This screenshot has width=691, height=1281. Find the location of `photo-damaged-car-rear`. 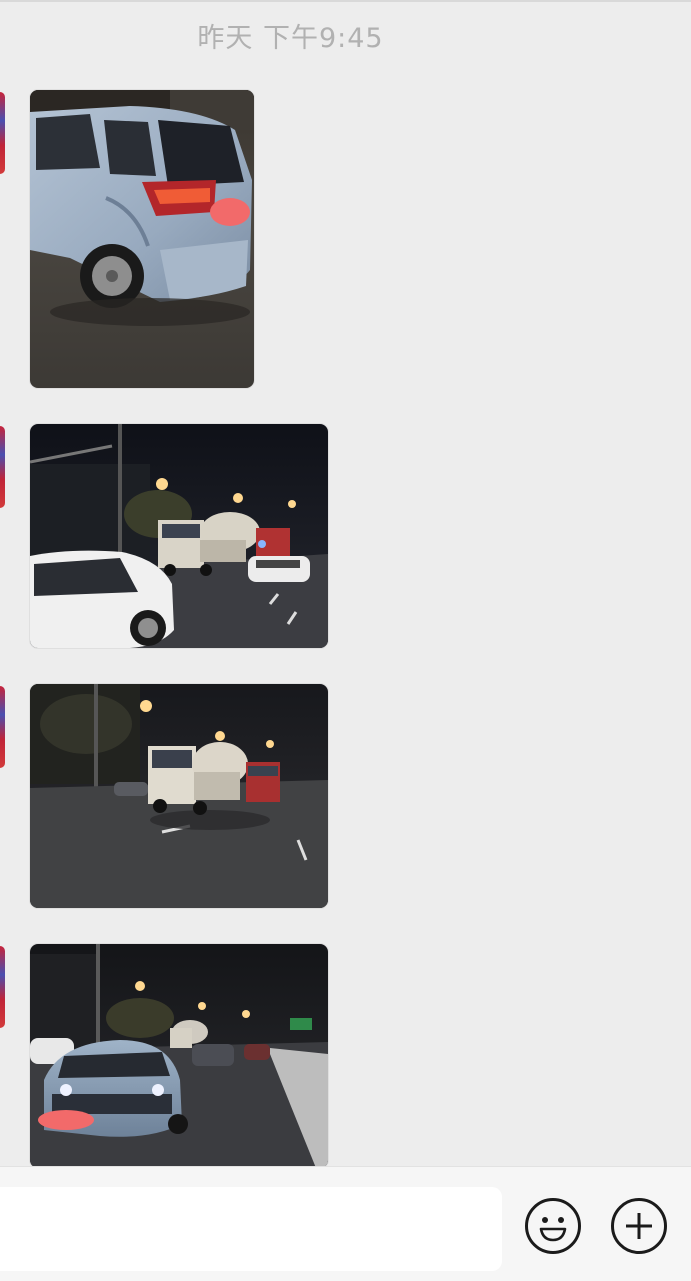

photo-damaged-car-rear is located at coordinates (142, 239).